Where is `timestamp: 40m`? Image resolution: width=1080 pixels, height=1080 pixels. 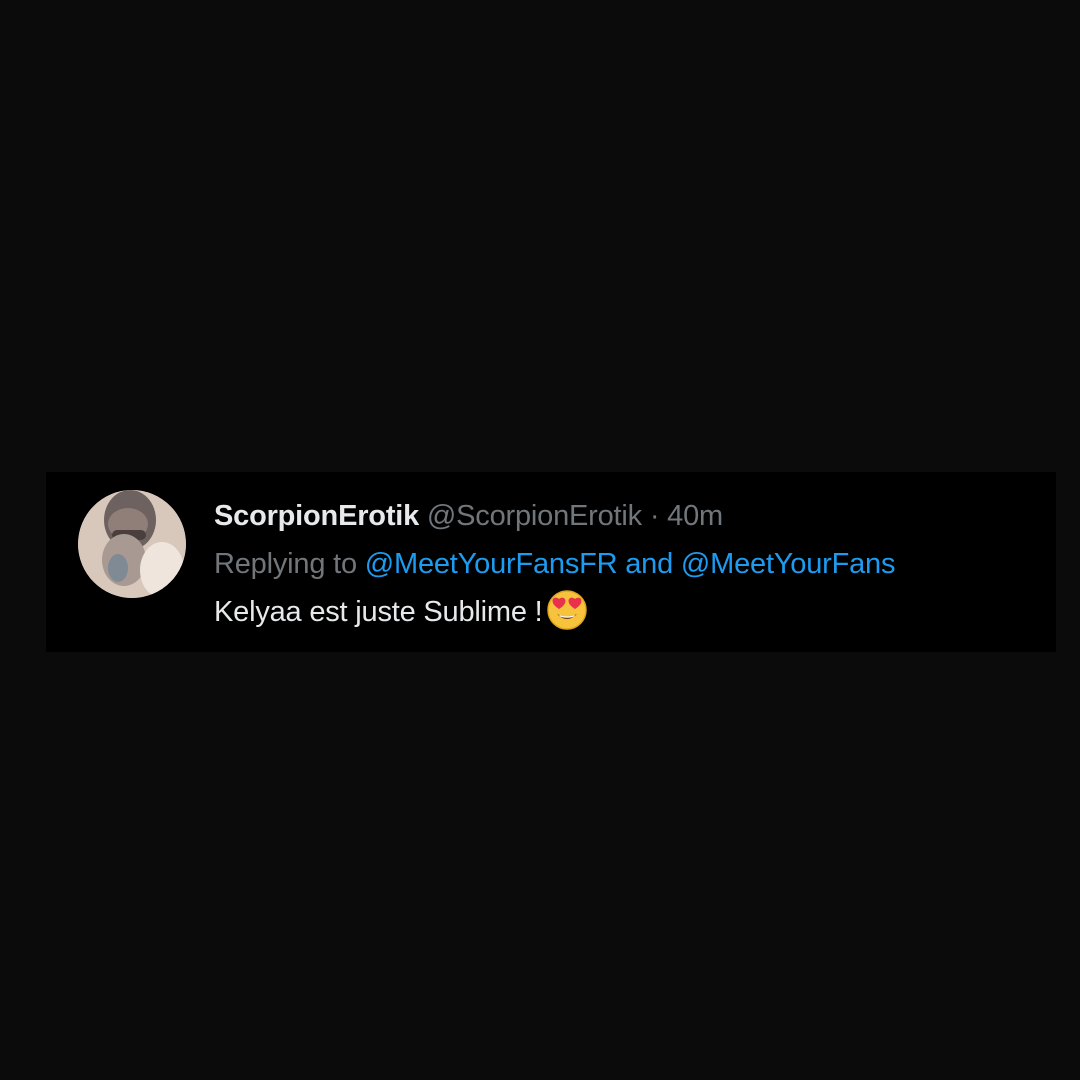 timestamp: 40m is located at coordinates (695, 516).